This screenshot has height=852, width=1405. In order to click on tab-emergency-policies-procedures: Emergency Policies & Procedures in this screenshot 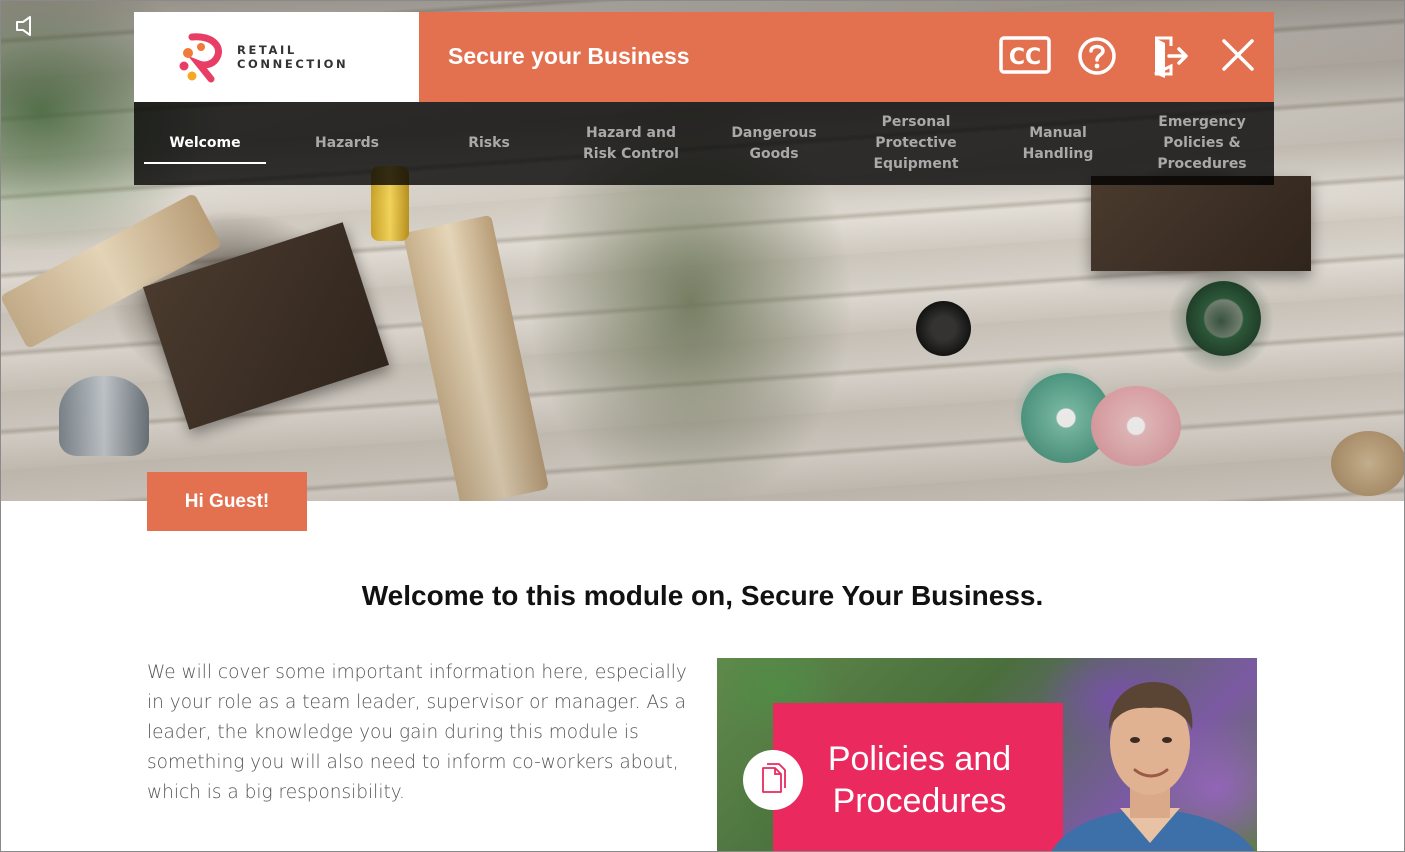, I will do `click(1202, 143)`.